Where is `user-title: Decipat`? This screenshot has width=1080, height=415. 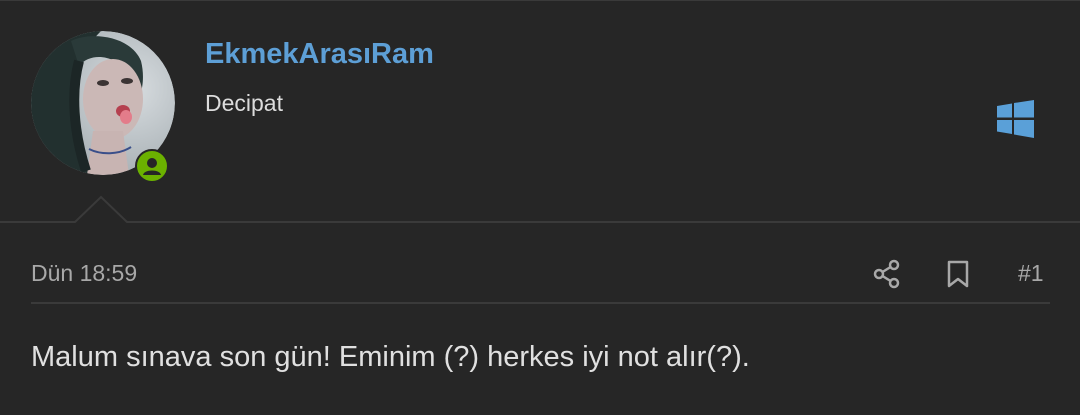 user-title: Decipat is located at coordinates (244, 103).